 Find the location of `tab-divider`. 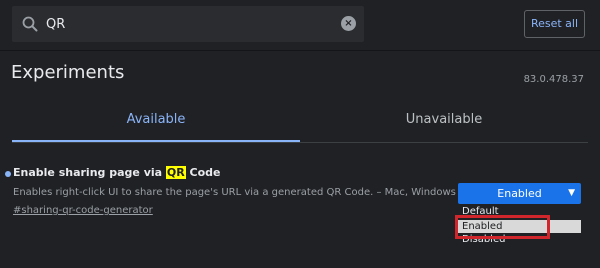

tab-divider is located at coordinates (300, 142).